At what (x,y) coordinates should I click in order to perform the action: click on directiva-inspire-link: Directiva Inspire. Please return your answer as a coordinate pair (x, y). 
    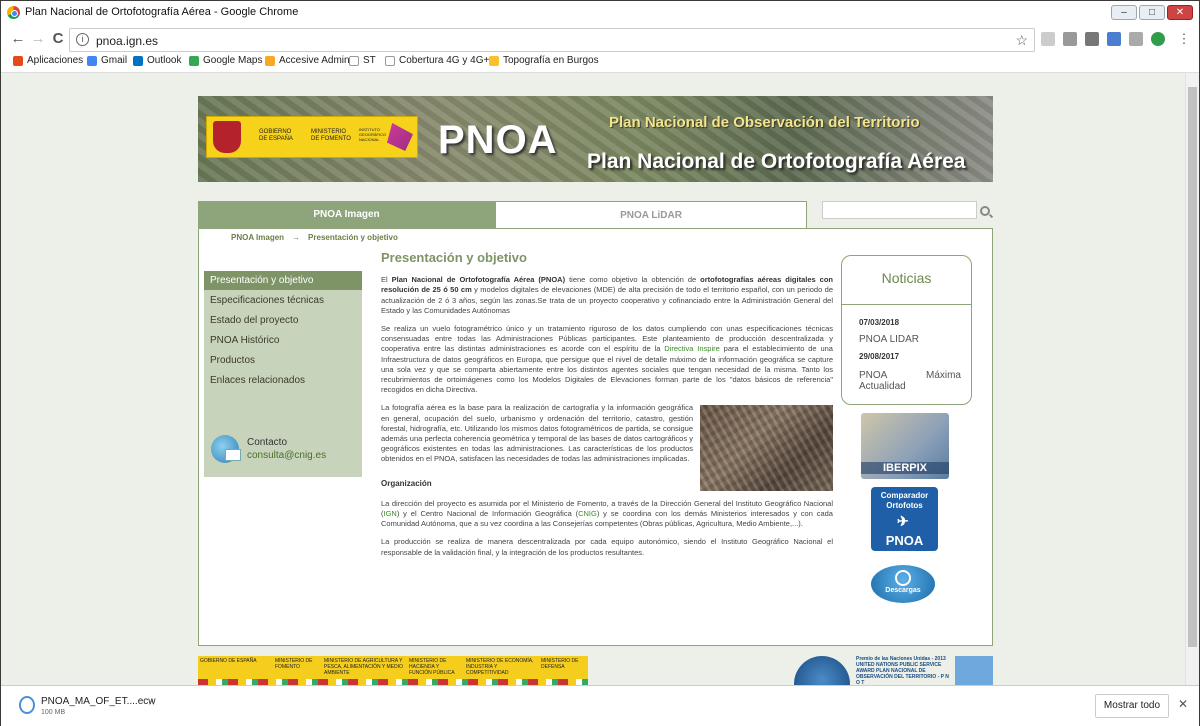
    Looking at the image, I should click on (692, 348).